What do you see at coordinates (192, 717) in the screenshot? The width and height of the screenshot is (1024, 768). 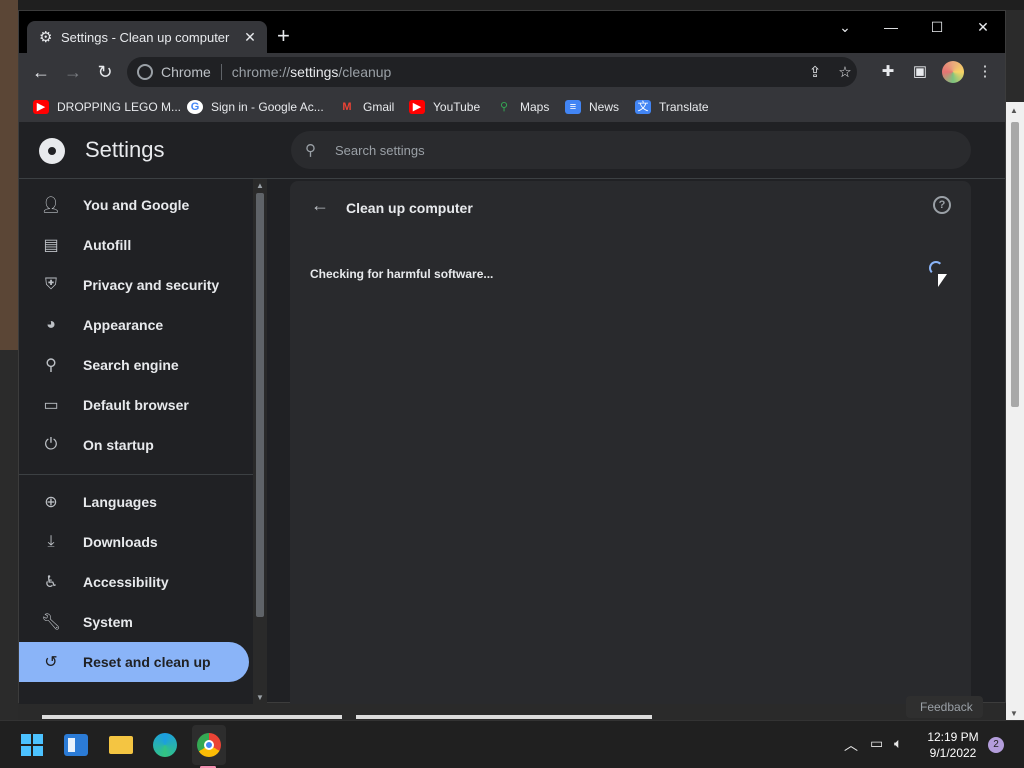 I see `background-bar` at bounding box center [192, 717].